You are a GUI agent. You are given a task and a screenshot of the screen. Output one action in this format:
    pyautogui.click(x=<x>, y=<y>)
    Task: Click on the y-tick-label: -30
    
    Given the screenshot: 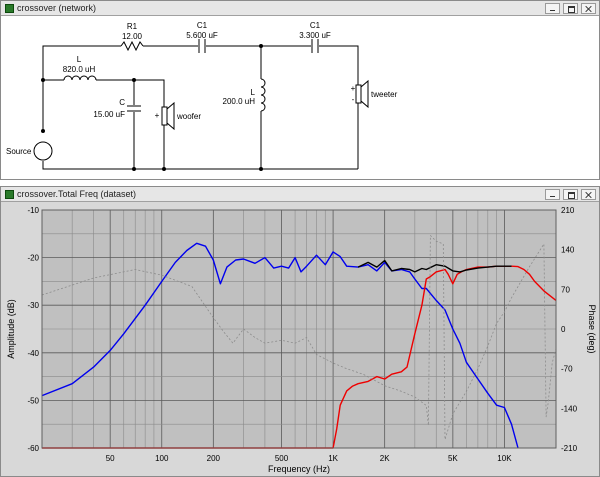 What is the action you would take?
    pyautogui.click(x=33, y=305)
    